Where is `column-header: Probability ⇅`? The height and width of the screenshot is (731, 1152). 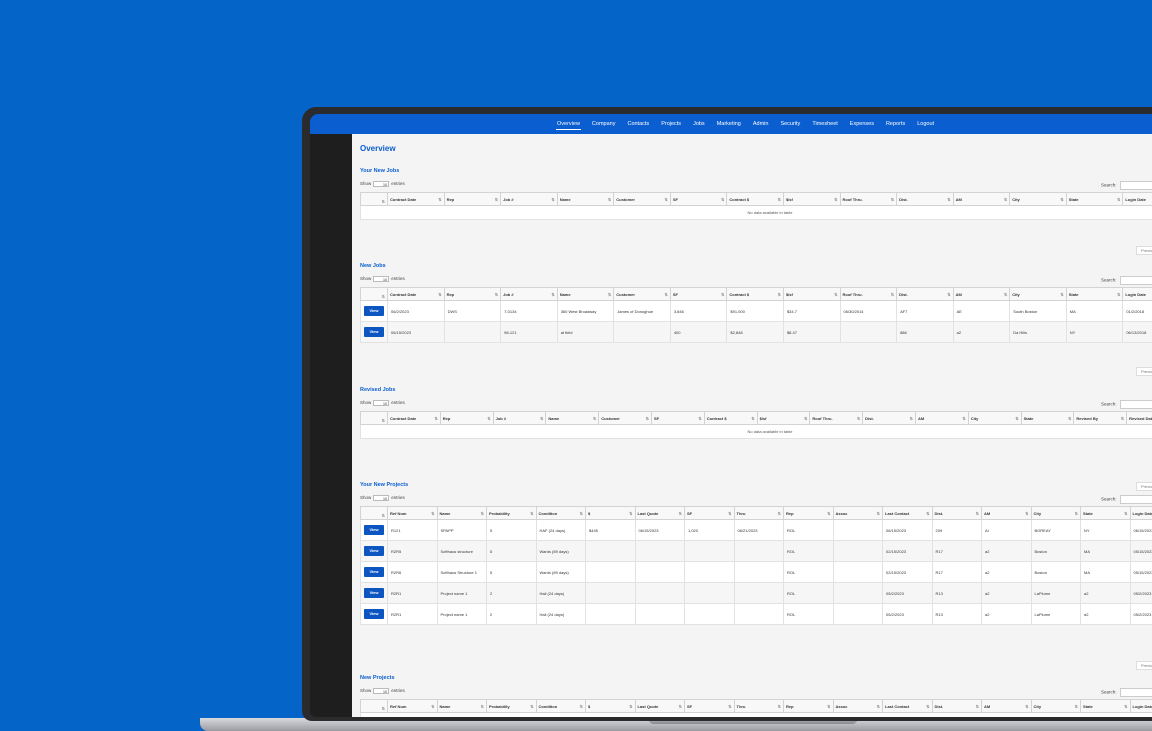 column-header: Probability ⇅ is located at coordinates (511, 706).